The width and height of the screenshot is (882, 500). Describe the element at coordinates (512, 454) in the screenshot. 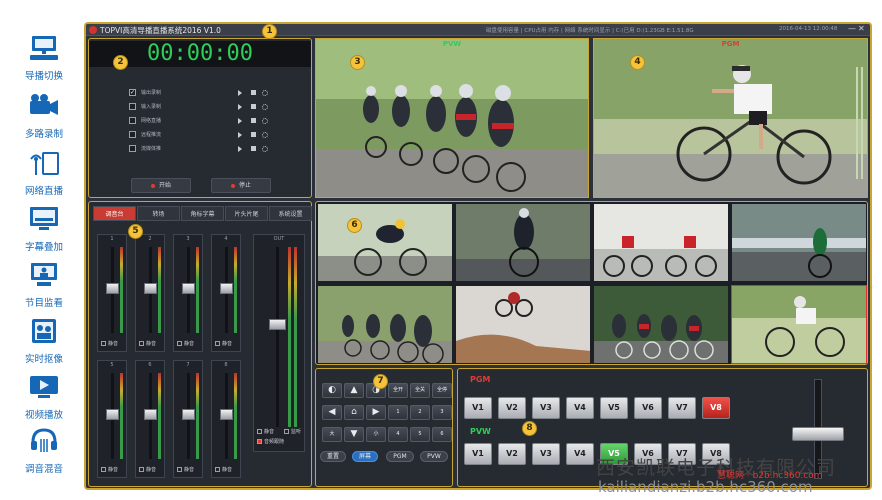

I see `pvw-source-button: V2` at that location.